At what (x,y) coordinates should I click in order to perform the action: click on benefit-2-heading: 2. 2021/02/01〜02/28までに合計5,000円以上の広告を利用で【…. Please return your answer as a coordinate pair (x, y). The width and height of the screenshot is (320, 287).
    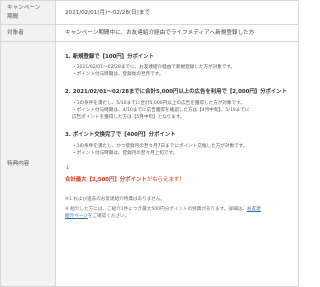
    Looking at the image, I should click on (176, 92).